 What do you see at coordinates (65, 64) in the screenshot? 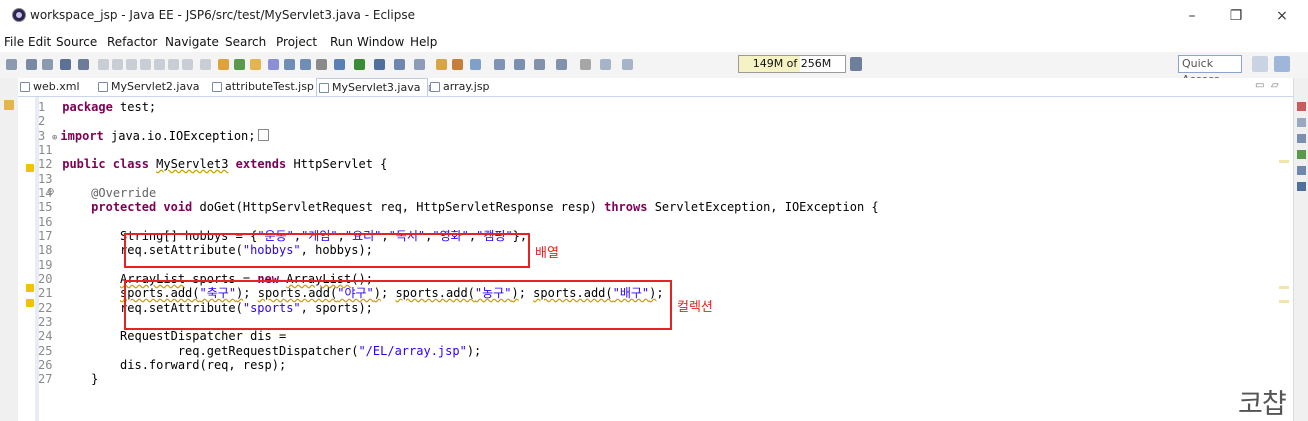
I see `server-icon` at bounding box center [65, 64].